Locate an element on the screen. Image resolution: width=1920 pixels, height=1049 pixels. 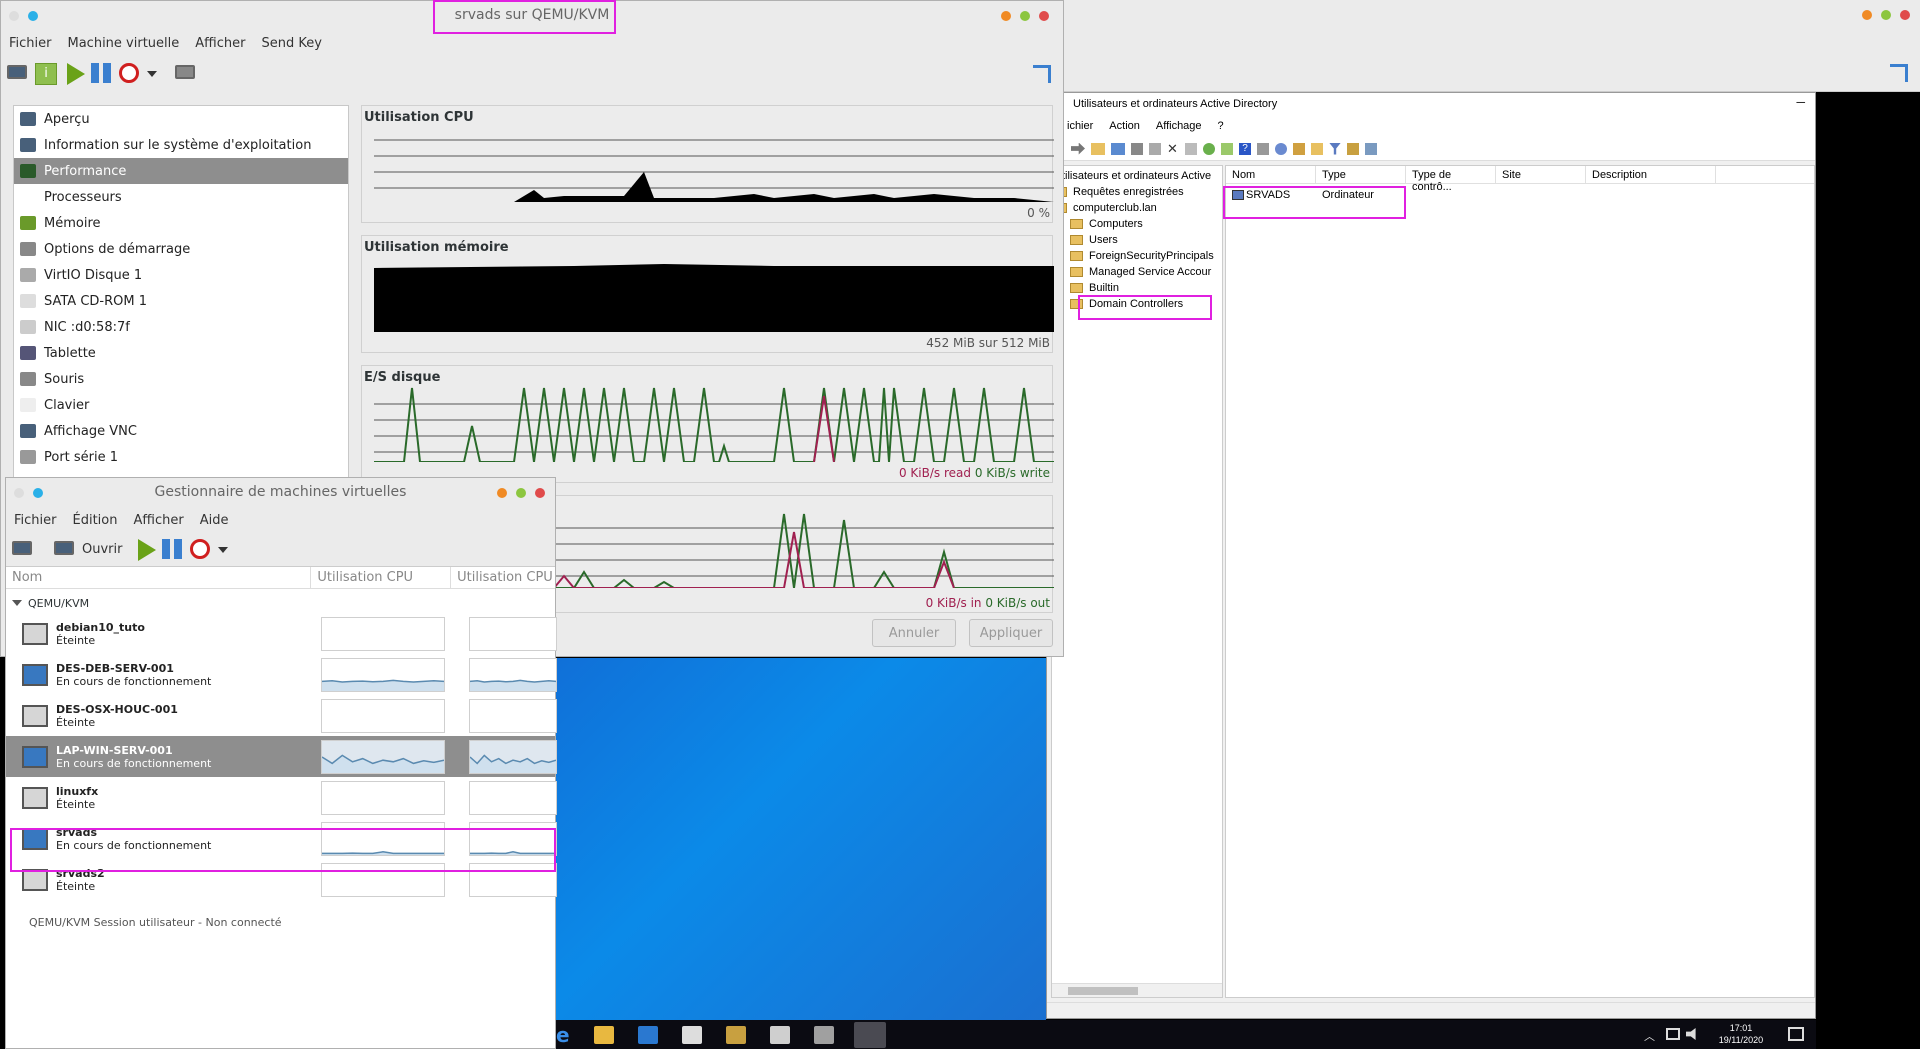
sidebar-item: Options de démarrage is located at coordinates (181, 249).